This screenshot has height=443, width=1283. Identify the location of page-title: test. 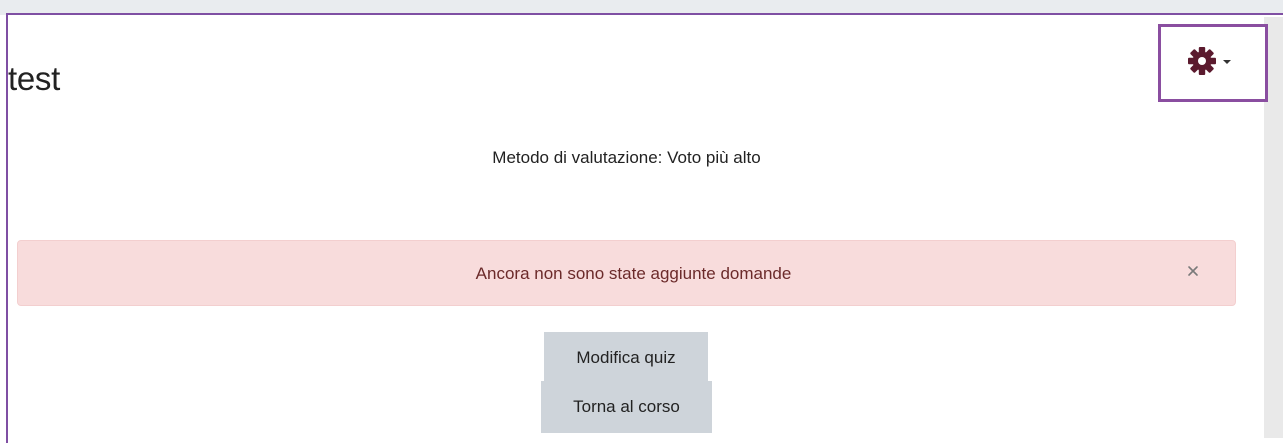
(34, 78).